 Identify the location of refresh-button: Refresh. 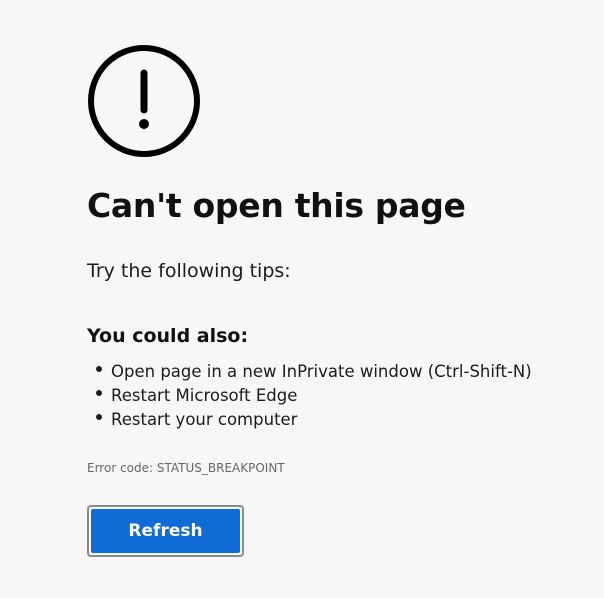
(165, 531).